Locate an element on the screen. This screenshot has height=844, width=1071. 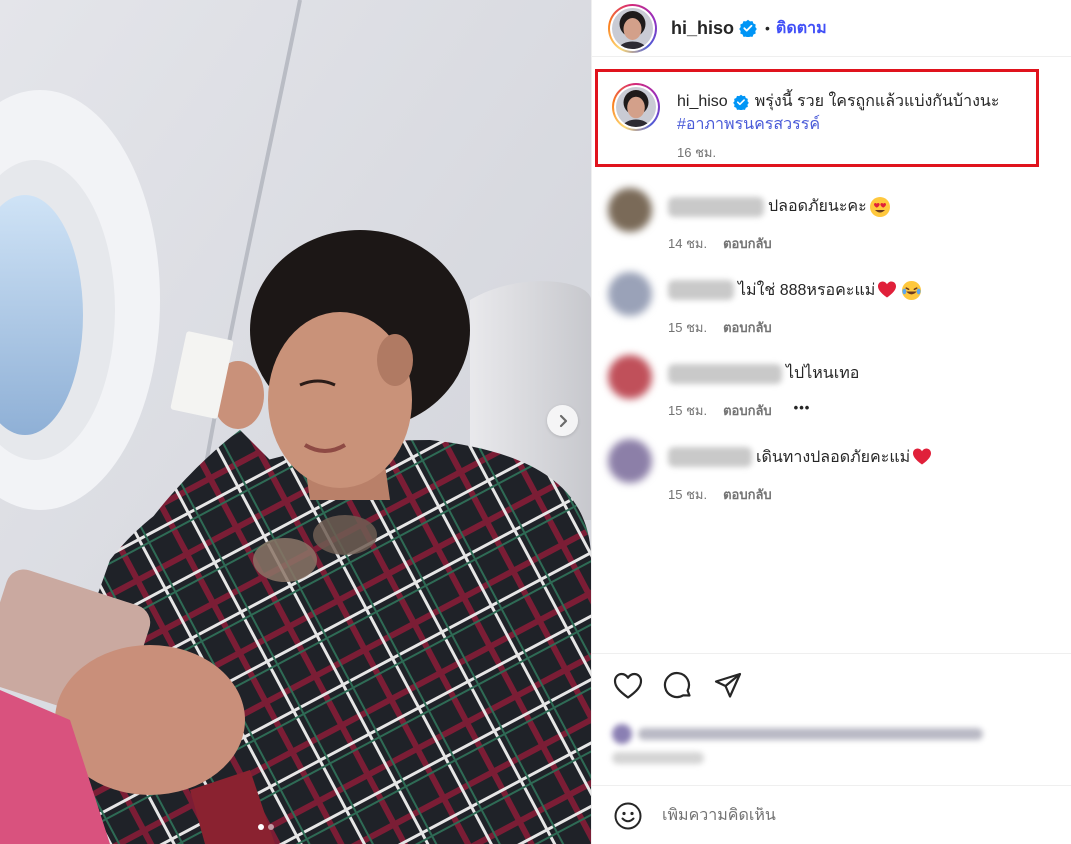
add-comment-bar is located at coordinates (817, 816).